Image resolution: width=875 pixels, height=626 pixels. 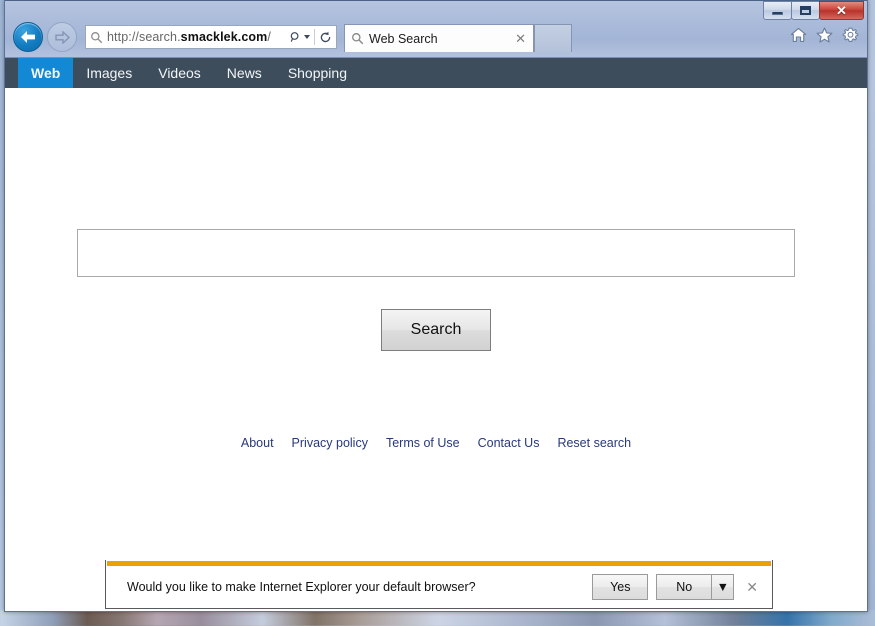 I want to click on footer-link-about: About, so click(x=257, y=443).